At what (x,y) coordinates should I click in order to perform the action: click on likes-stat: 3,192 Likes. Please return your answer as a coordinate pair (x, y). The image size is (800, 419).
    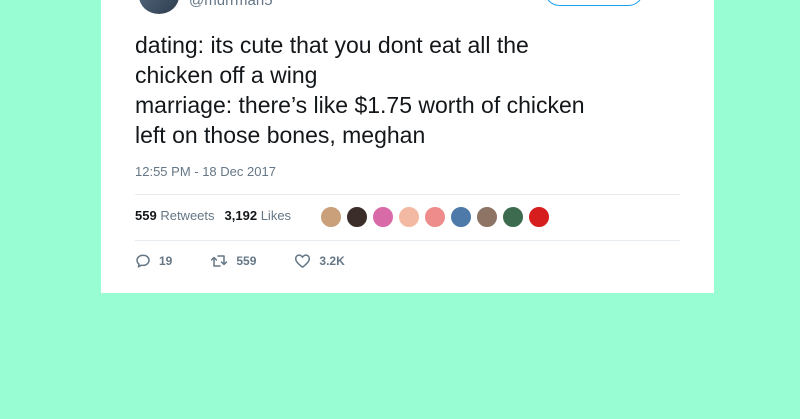
    Looking at the image, I should click on (258, 215).